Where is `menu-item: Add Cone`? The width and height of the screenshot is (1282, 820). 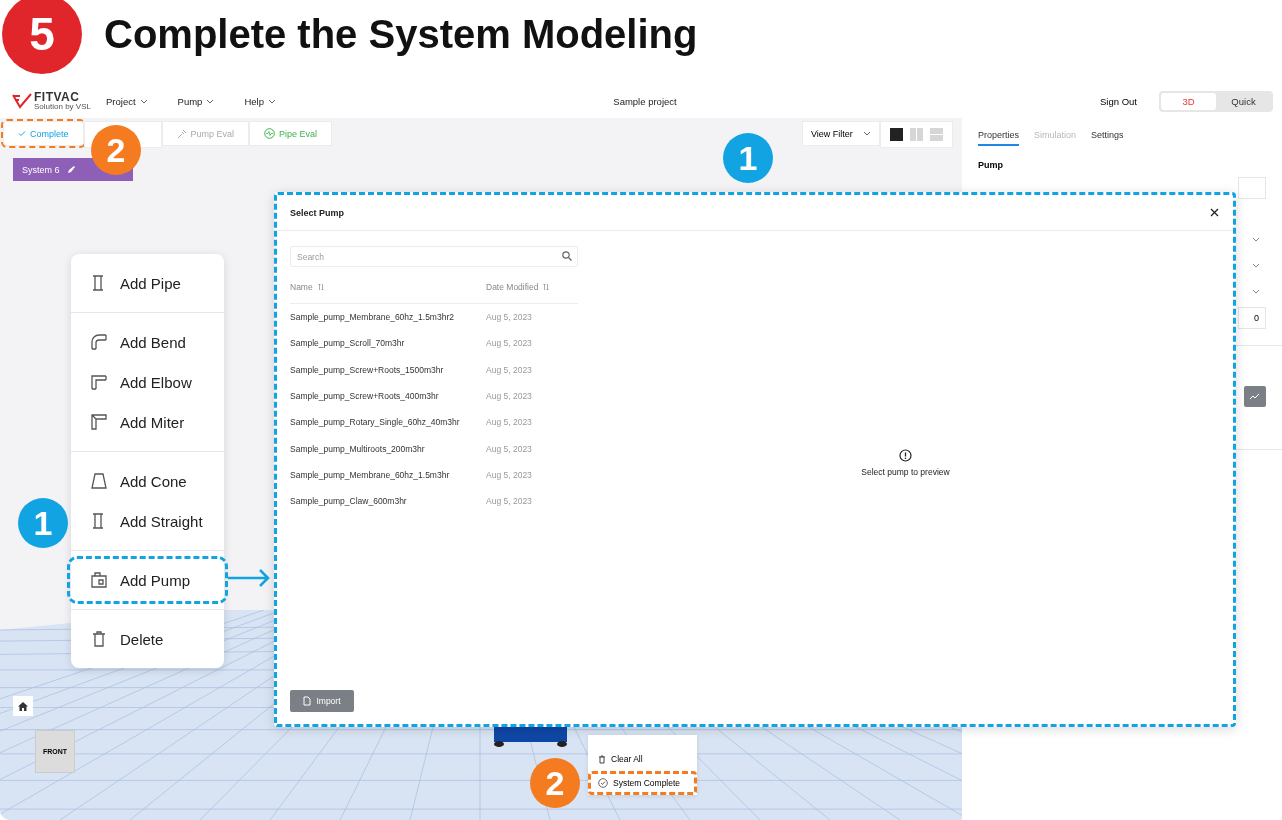
menu-item: Add Cone is located at coordinates (147, 481).